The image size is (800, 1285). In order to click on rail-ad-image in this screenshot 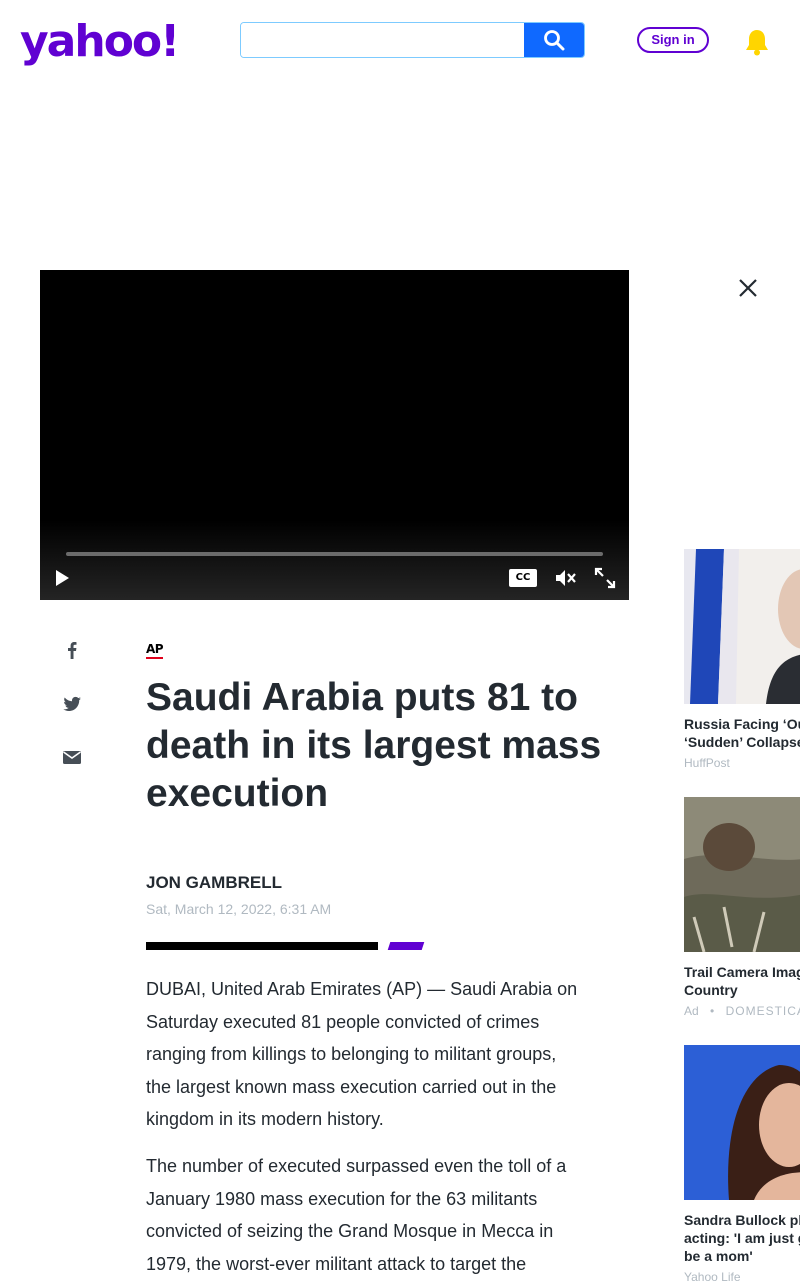, I will do `click(742, 874)`.